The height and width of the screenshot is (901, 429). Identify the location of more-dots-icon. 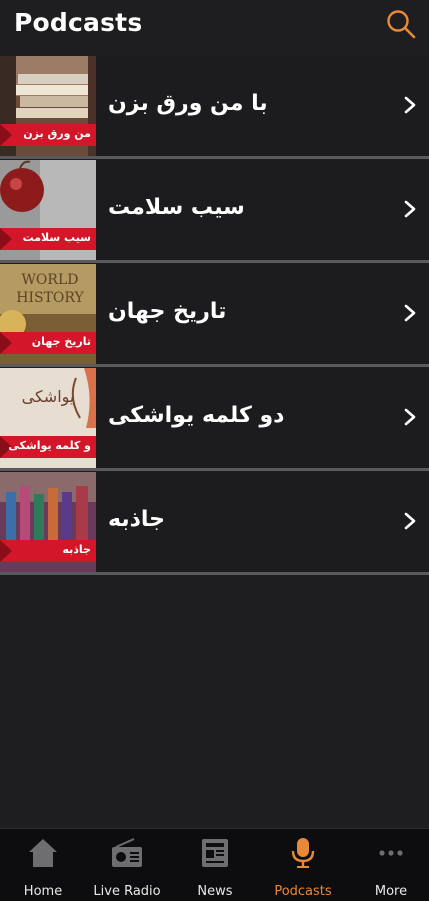
(391, 853).